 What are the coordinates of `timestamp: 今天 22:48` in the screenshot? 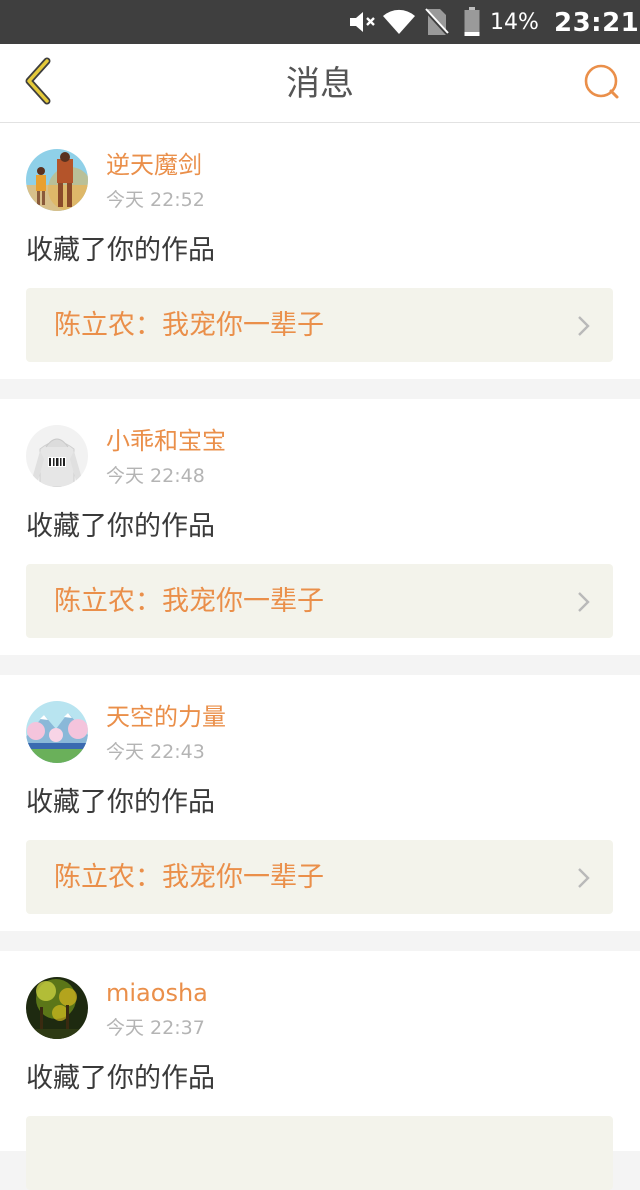 It's located at (155, 476).